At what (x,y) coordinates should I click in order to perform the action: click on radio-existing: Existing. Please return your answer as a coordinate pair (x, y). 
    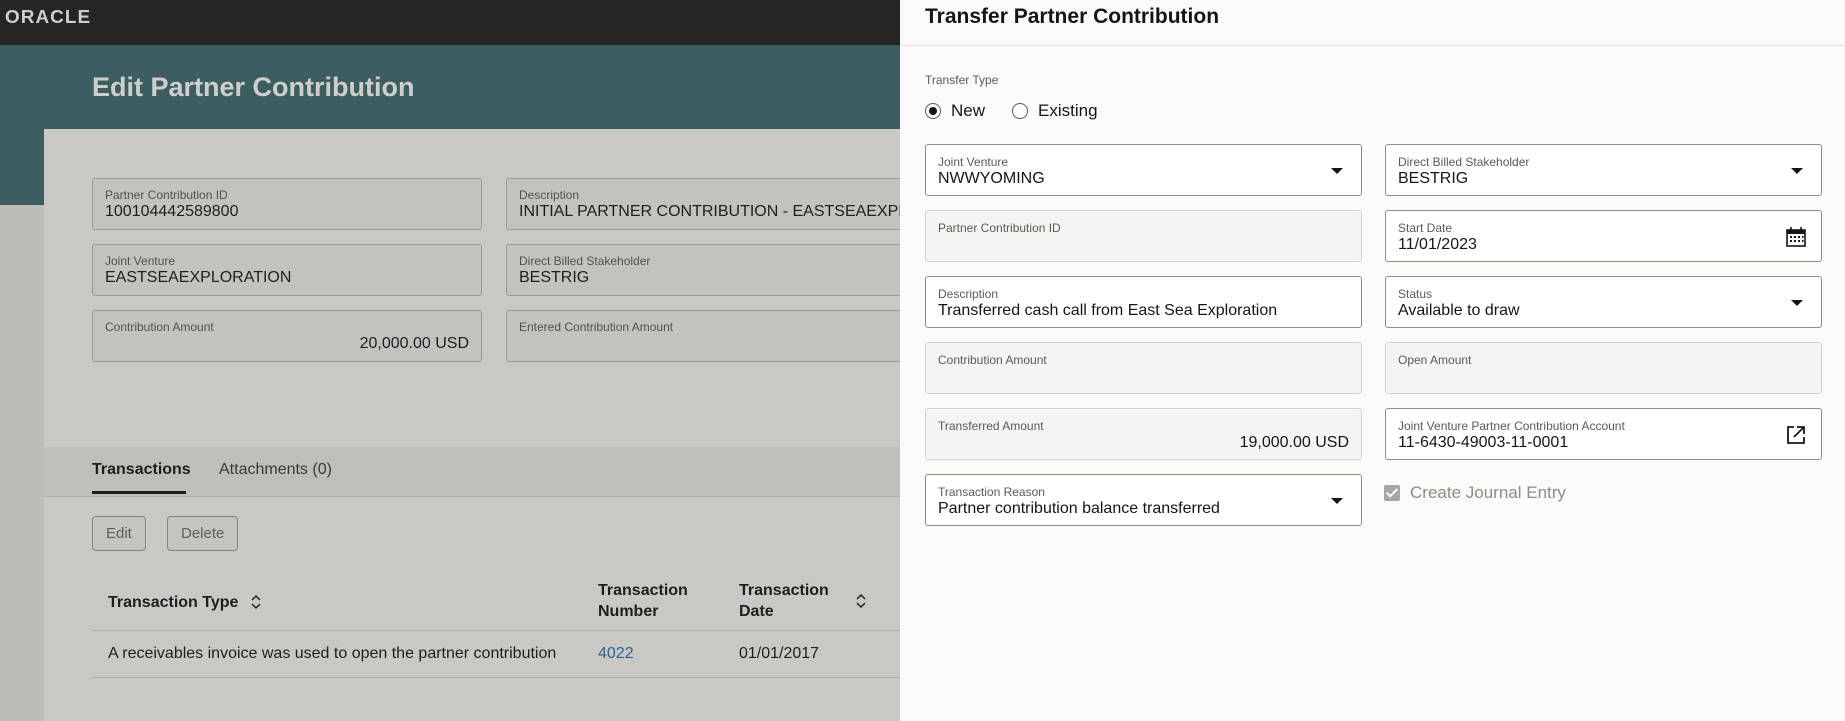
    Looking at the image, I should click on (1055, 111).